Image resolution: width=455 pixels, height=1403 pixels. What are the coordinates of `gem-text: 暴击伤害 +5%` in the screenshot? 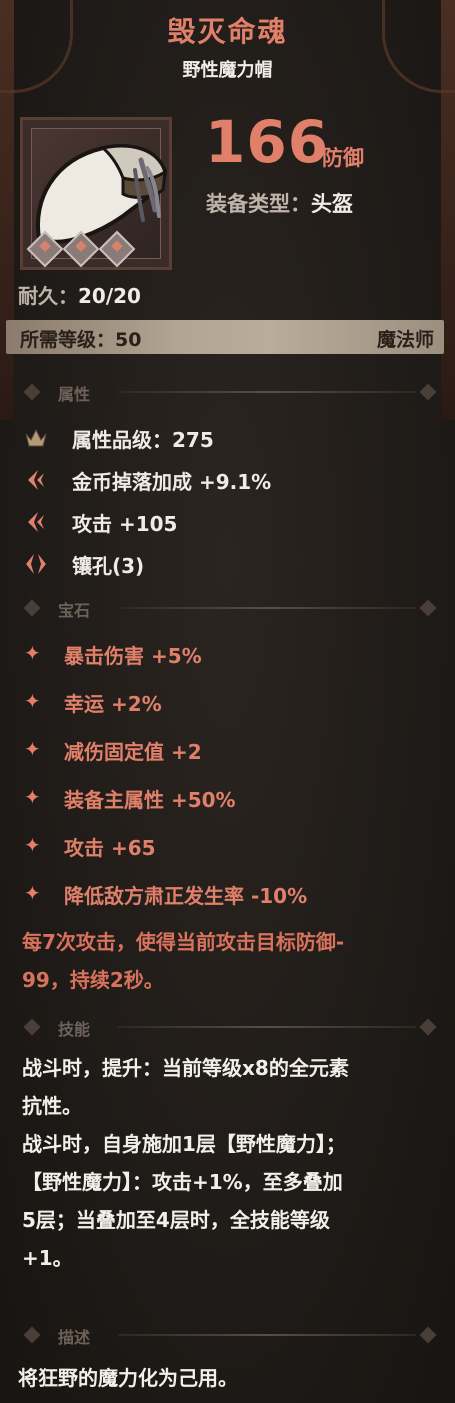 It's located at (133, 656).